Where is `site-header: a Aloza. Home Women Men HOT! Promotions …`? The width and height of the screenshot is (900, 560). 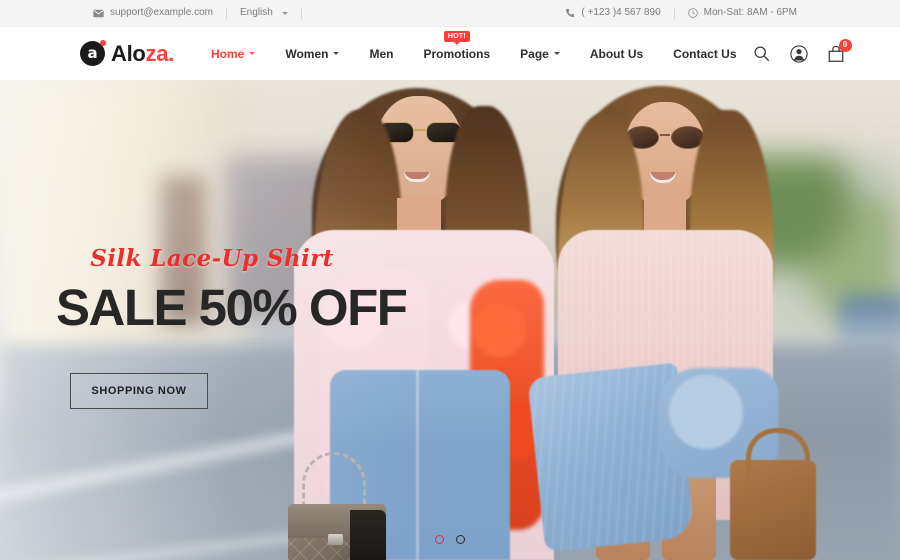
site-header: a Aloza. Home Women Men HOT! Promotions … is located at coordinates (450, 53).